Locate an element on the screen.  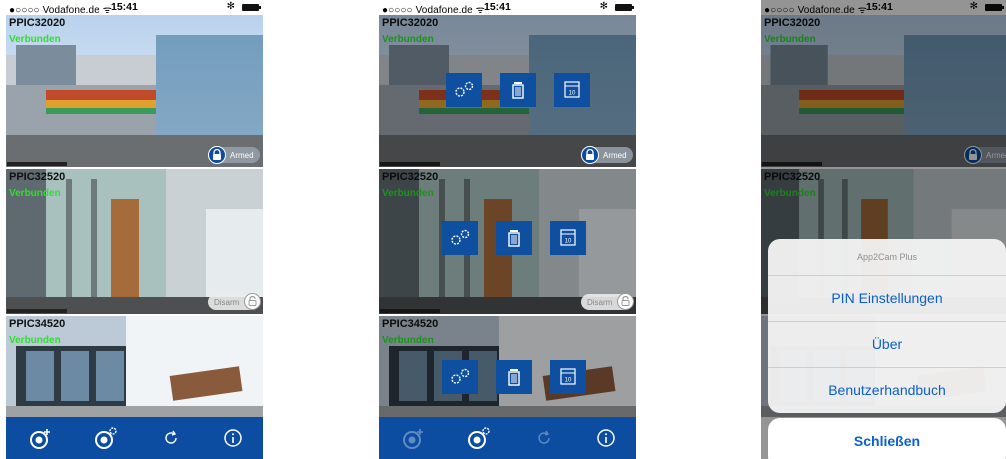
camera-name: PPIC32020 is located at coordinates (37, 23).